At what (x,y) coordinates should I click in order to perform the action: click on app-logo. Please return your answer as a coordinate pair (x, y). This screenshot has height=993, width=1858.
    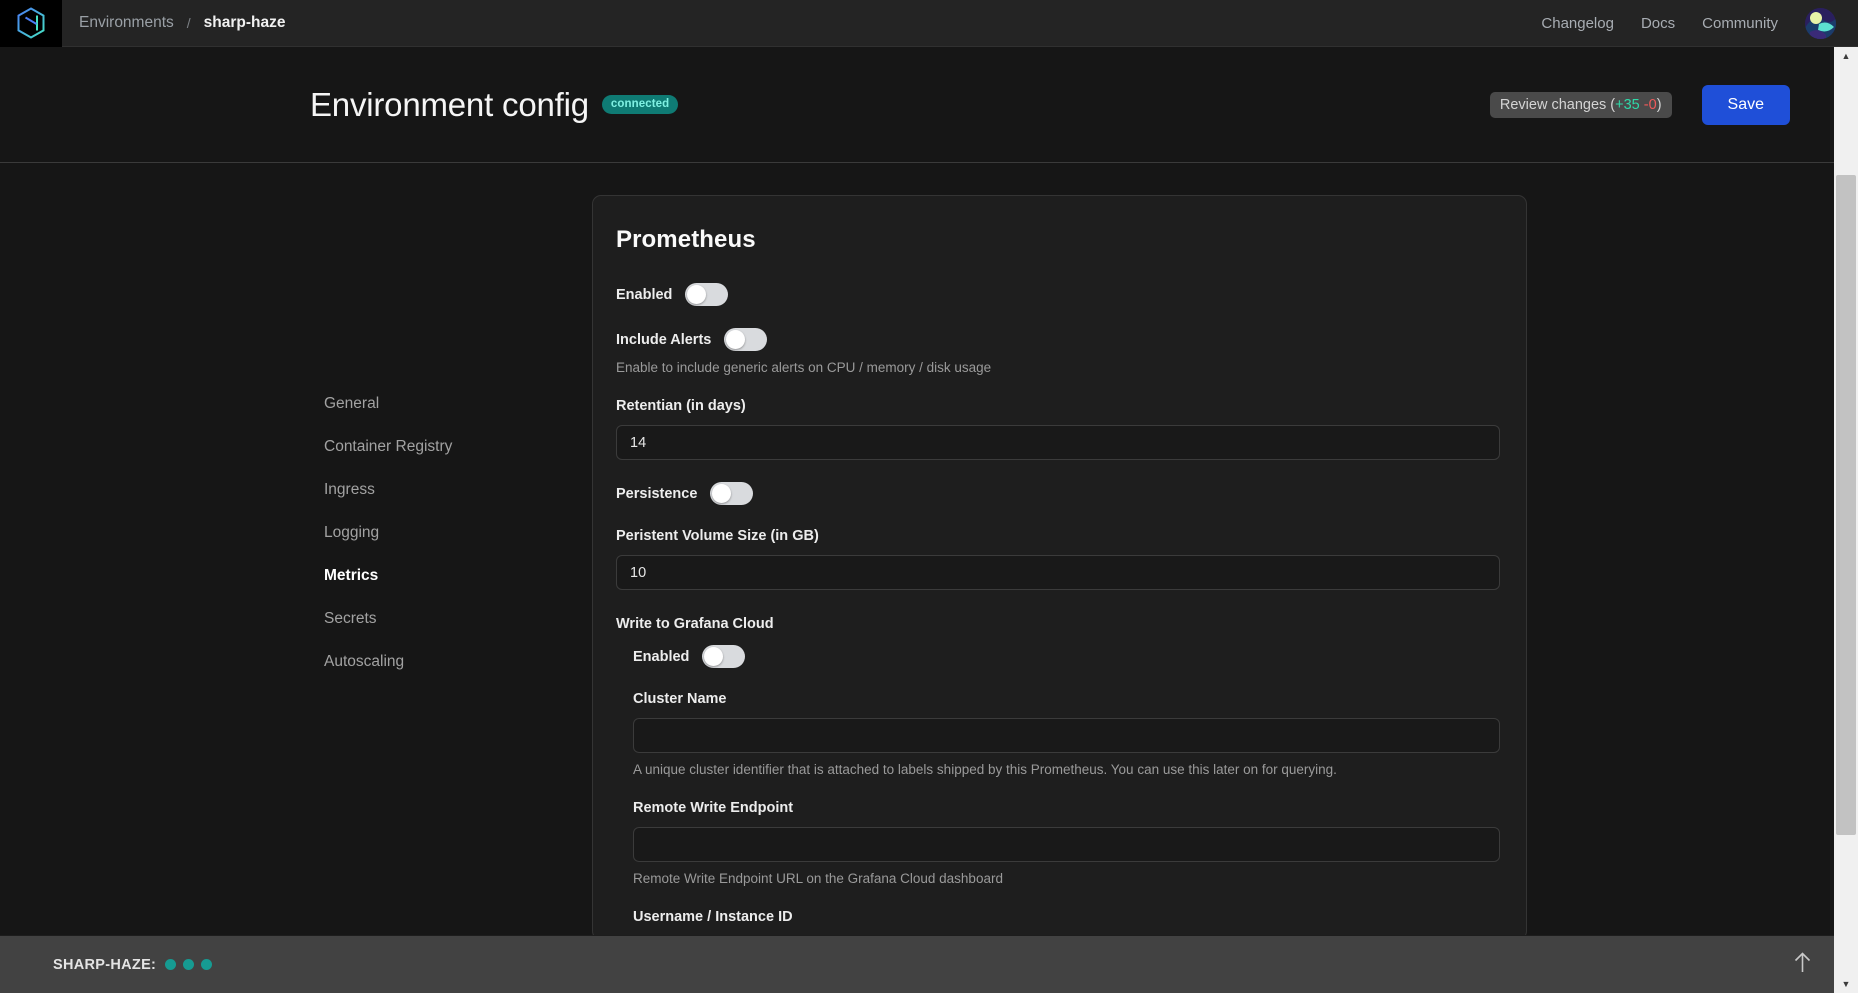
    Looking at the image, I should click on (31, 23).